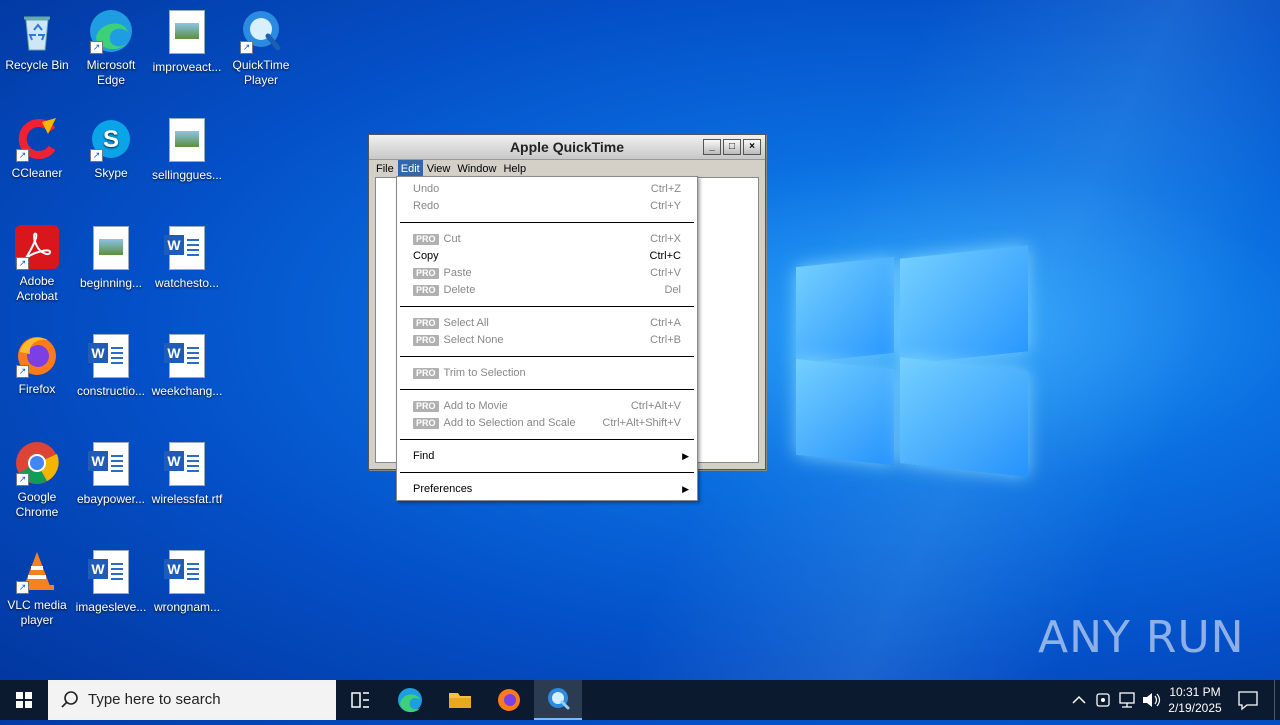  I want to click on menu-item-delete: PRO Delete Del, so click(547, 290).